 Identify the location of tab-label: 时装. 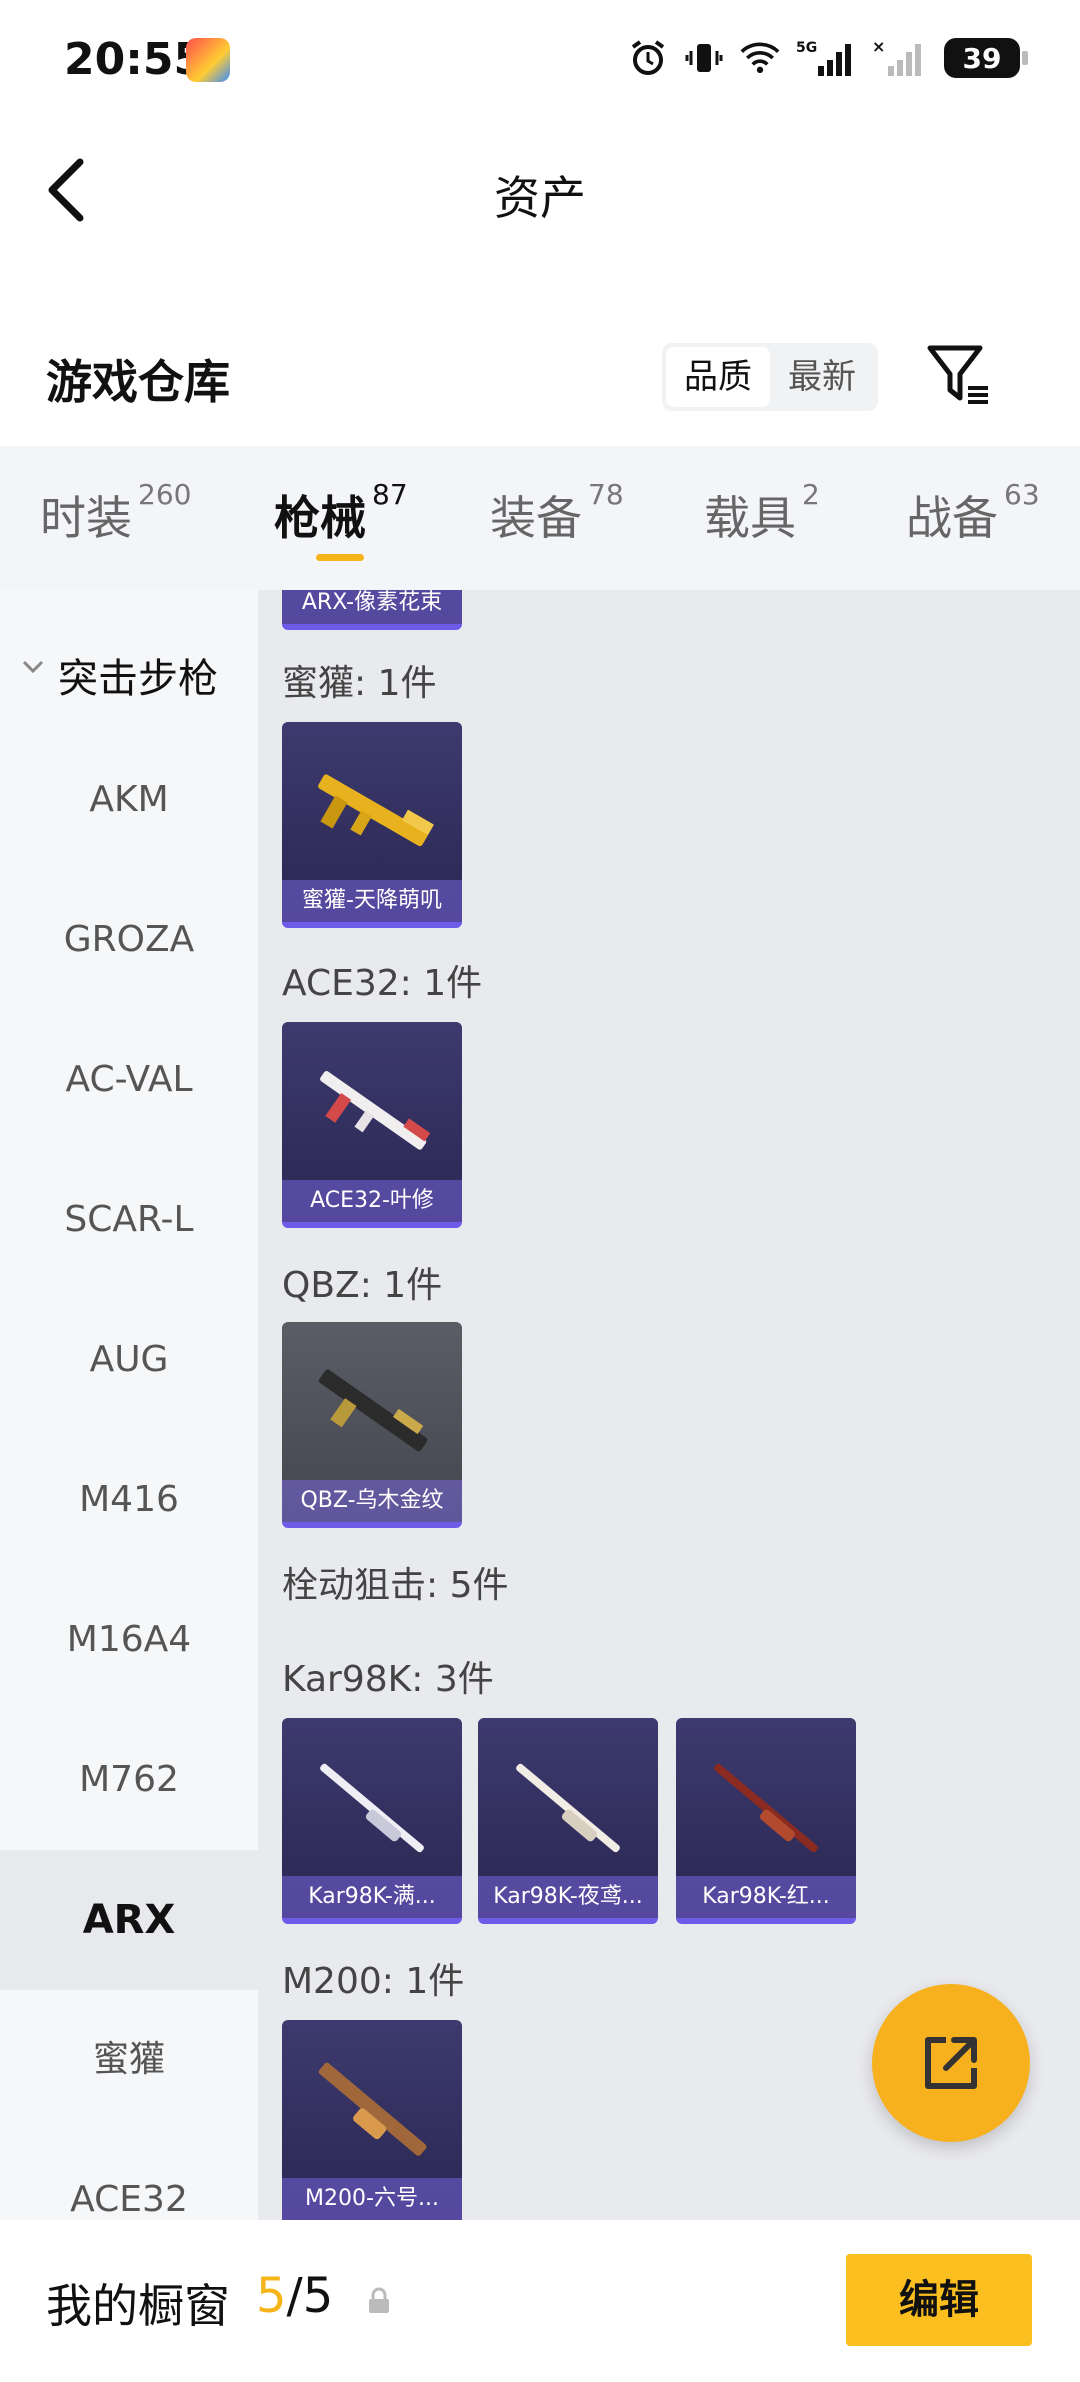
(86, 518).